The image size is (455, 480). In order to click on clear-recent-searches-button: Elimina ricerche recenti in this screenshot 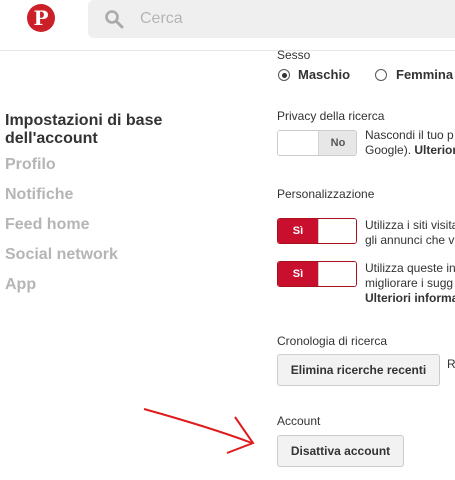, I will do `click(358, 370)`.